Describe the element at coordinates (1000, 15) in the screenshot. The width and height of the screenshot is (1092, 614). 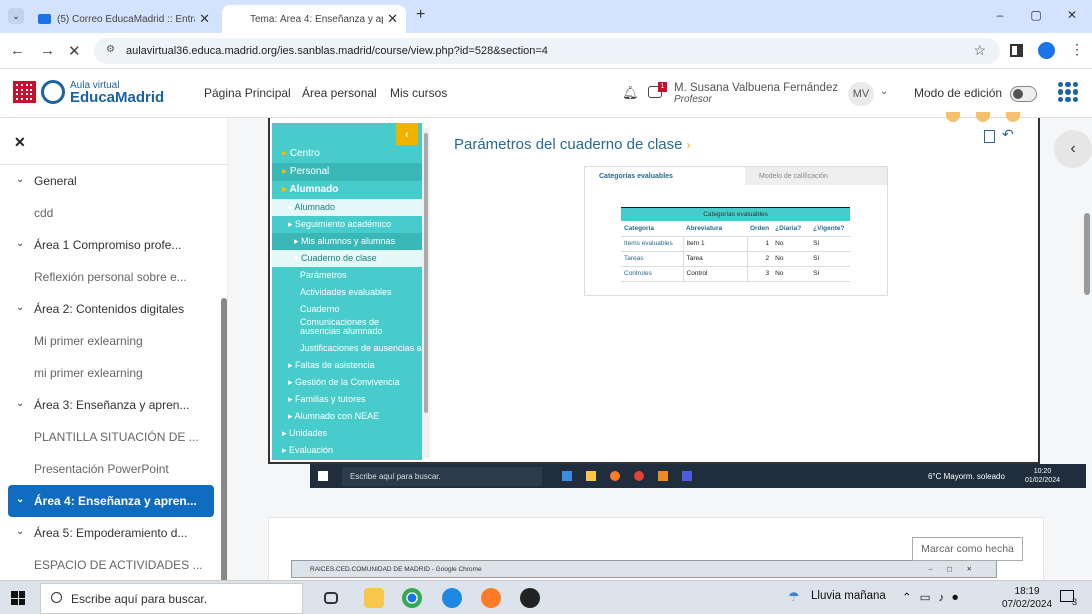
I see `minimize-button: –` at that location.